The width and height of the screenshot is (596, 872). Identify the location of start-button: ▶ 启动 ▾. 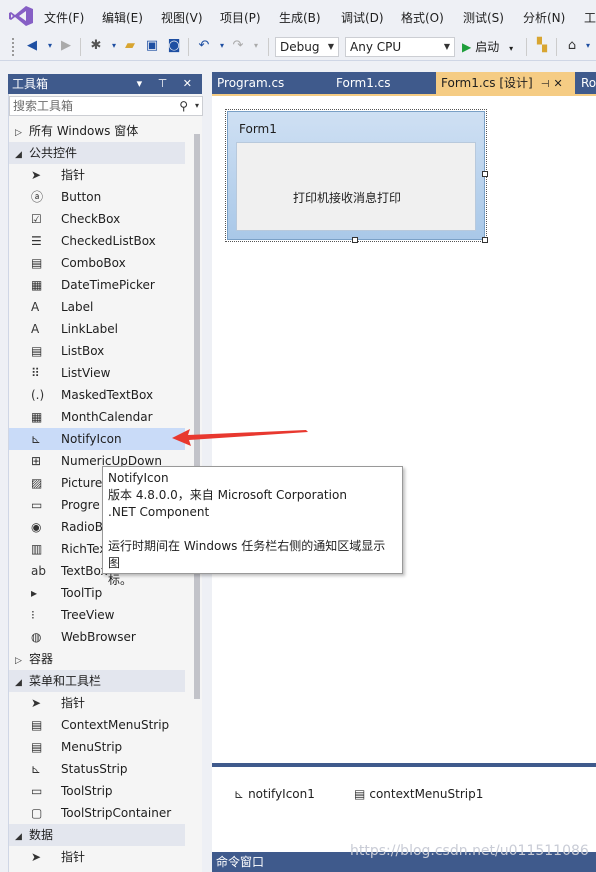
(487, 47).